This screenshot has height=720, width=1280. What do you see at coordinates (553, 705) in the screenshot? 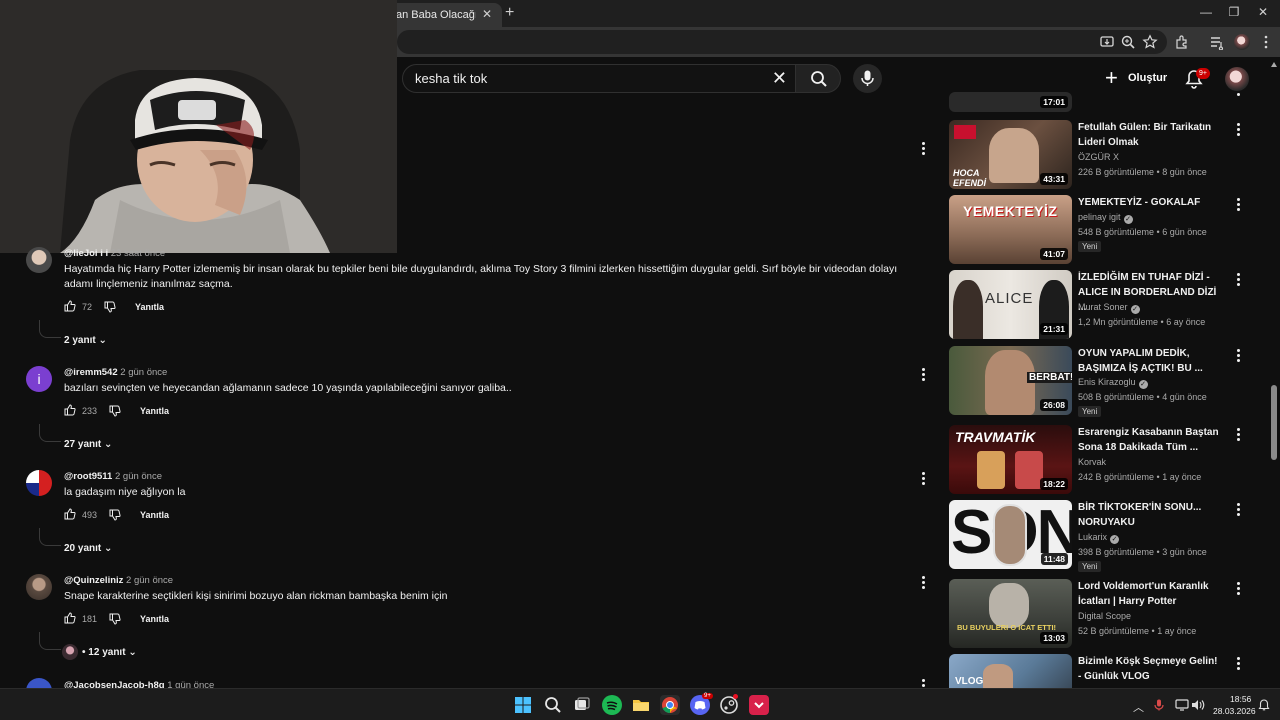
I see `taskbar-search-button` at bounding box center [553, 705].